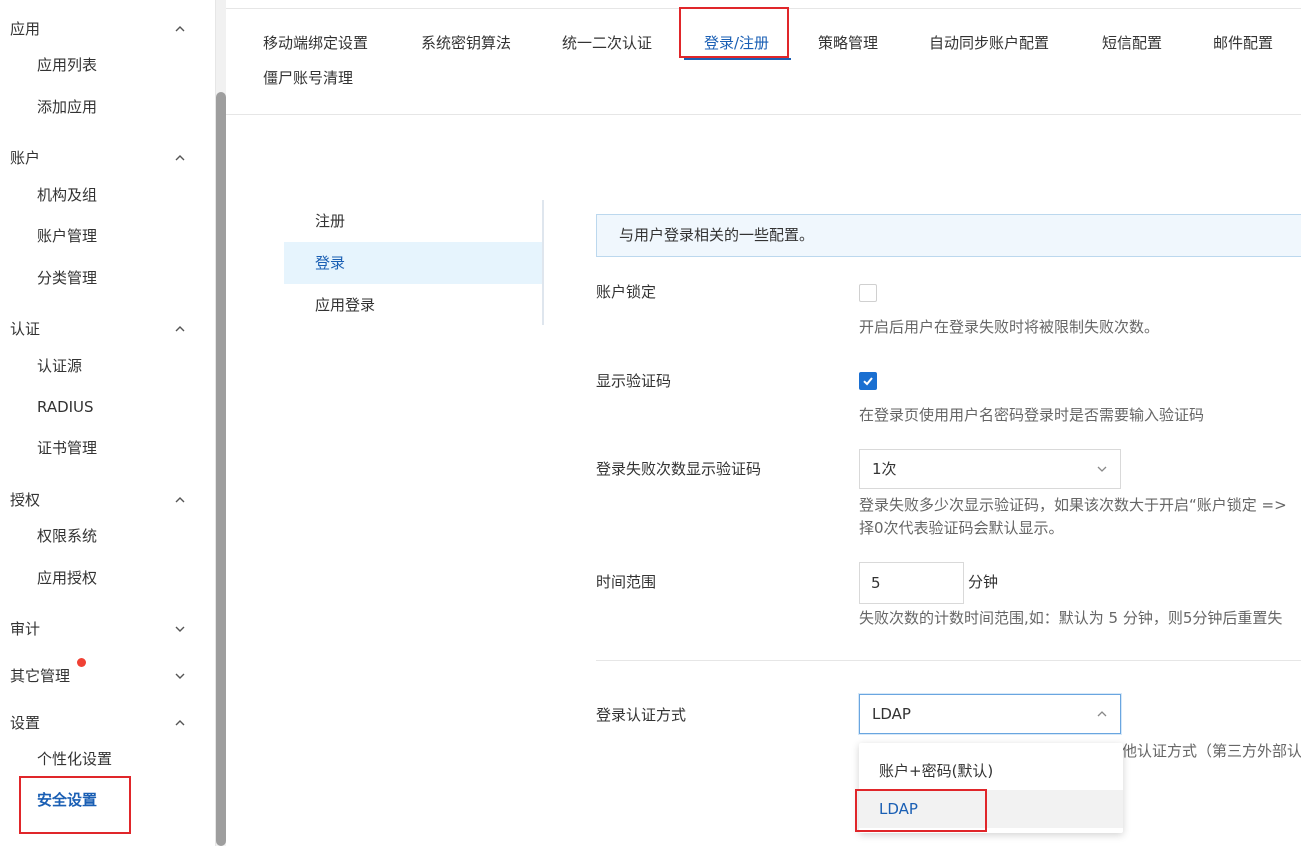 The image size is (1301, 846). Describe the element at coordinates (948, 235) in the screenshot. I see `info-banner: 与用户登录相关的一些配置。` at that location.